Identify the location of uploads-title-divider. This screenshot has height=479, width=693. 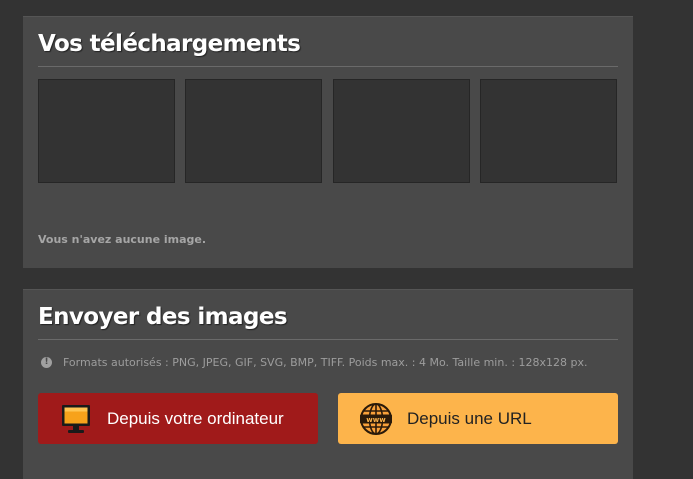
(328, 66).